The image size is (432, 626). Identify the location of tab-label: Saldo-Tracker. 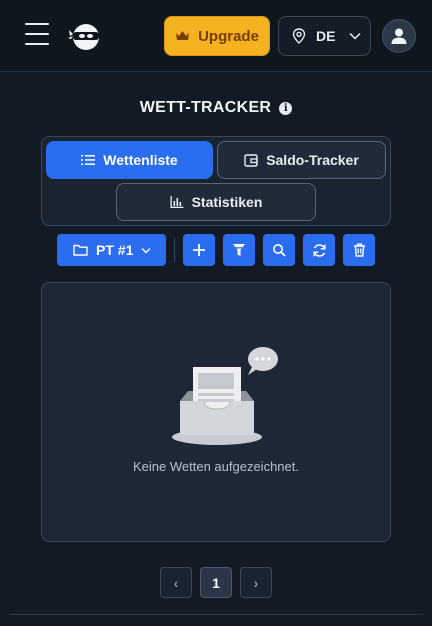
(312, 160).